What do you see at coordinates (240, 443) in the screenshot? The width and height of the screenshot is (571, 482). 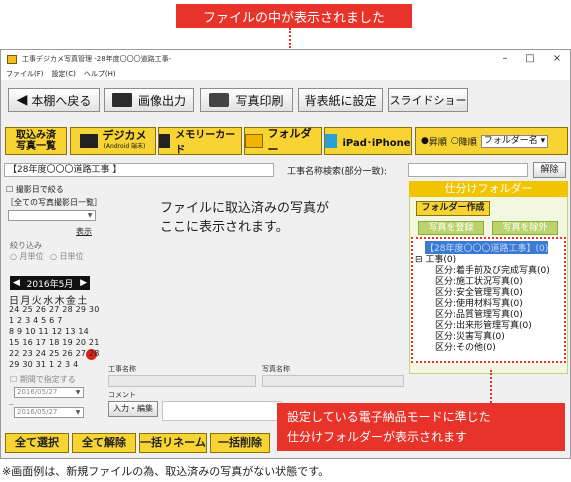 I see `batch-delete-button: 一括削除` at bounding box center [240, 443].